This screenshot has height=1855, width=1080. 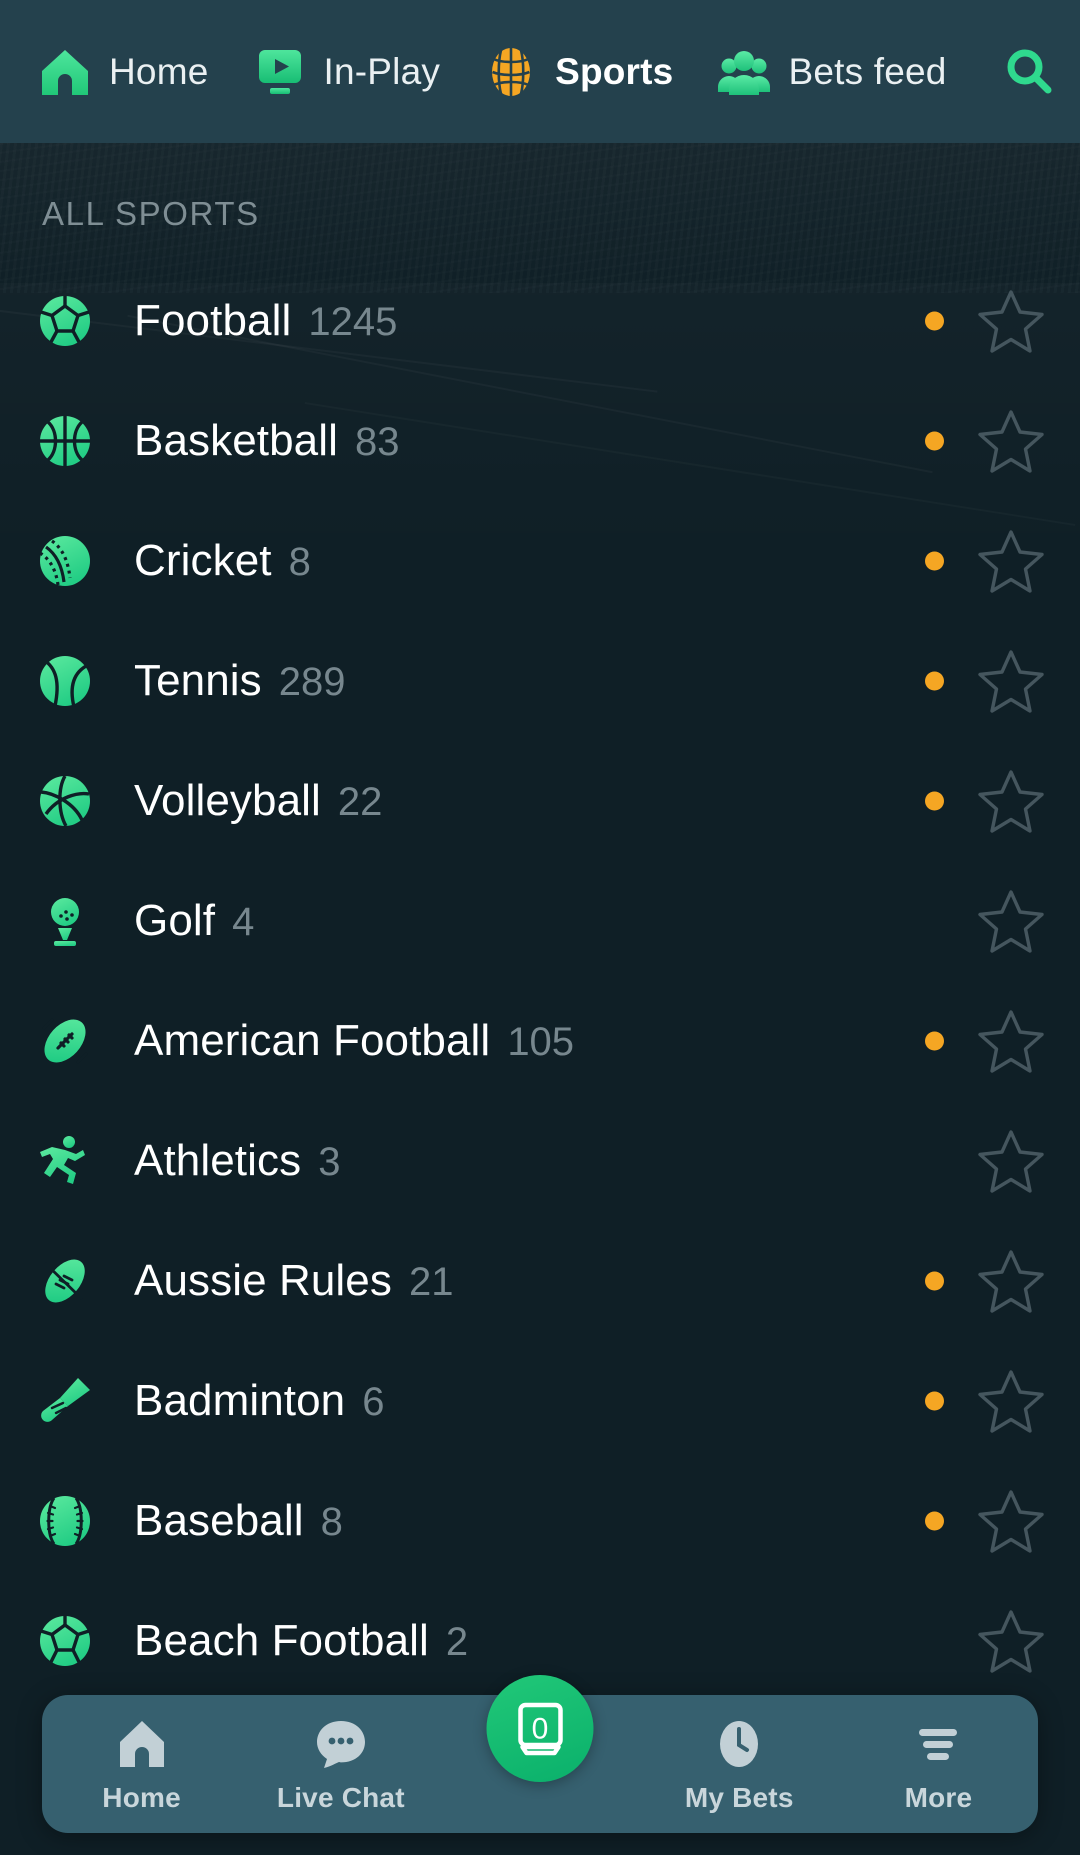 I want to click on sport-event-count: 289, so click(x=312, y=682).